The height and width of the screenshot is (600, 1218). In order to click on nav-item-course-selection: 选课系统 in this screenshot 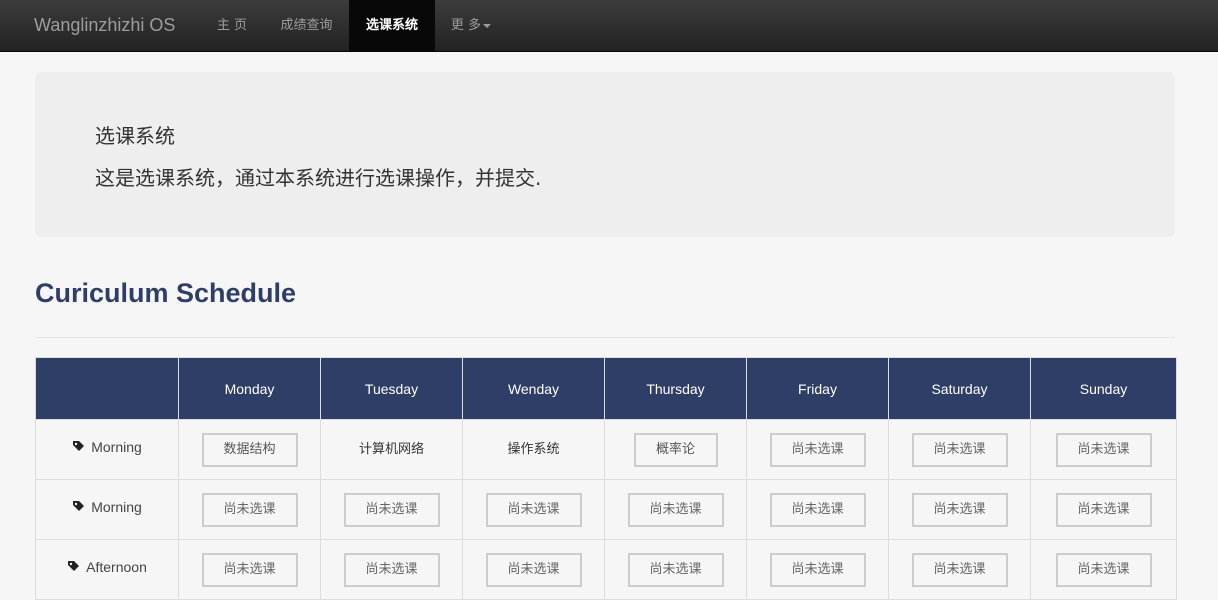, I will do `click(392, 25)`.